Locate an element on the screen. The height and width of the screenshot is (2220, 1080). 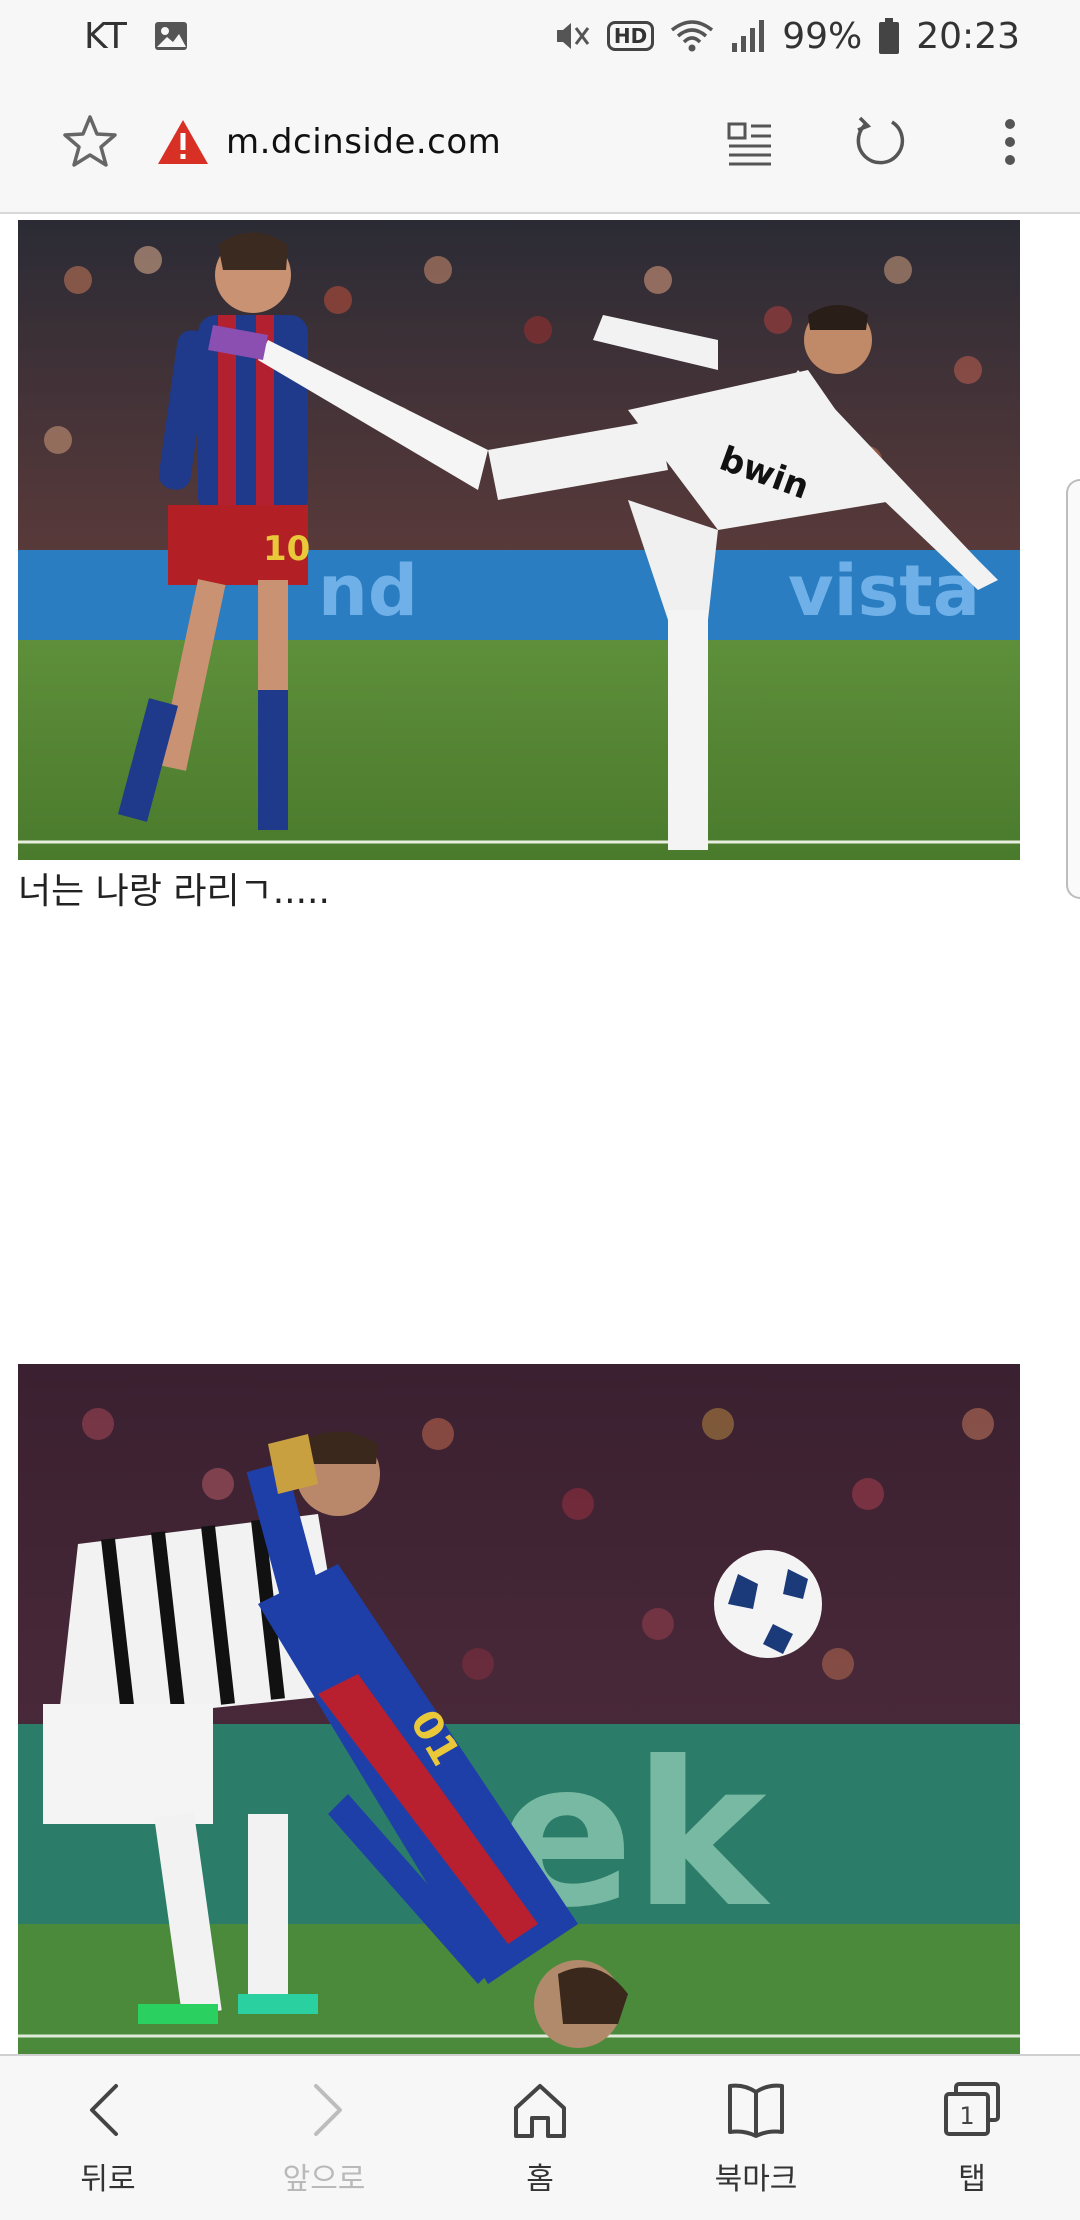
tab-count: 1 is located at coordinates (966, 2116).